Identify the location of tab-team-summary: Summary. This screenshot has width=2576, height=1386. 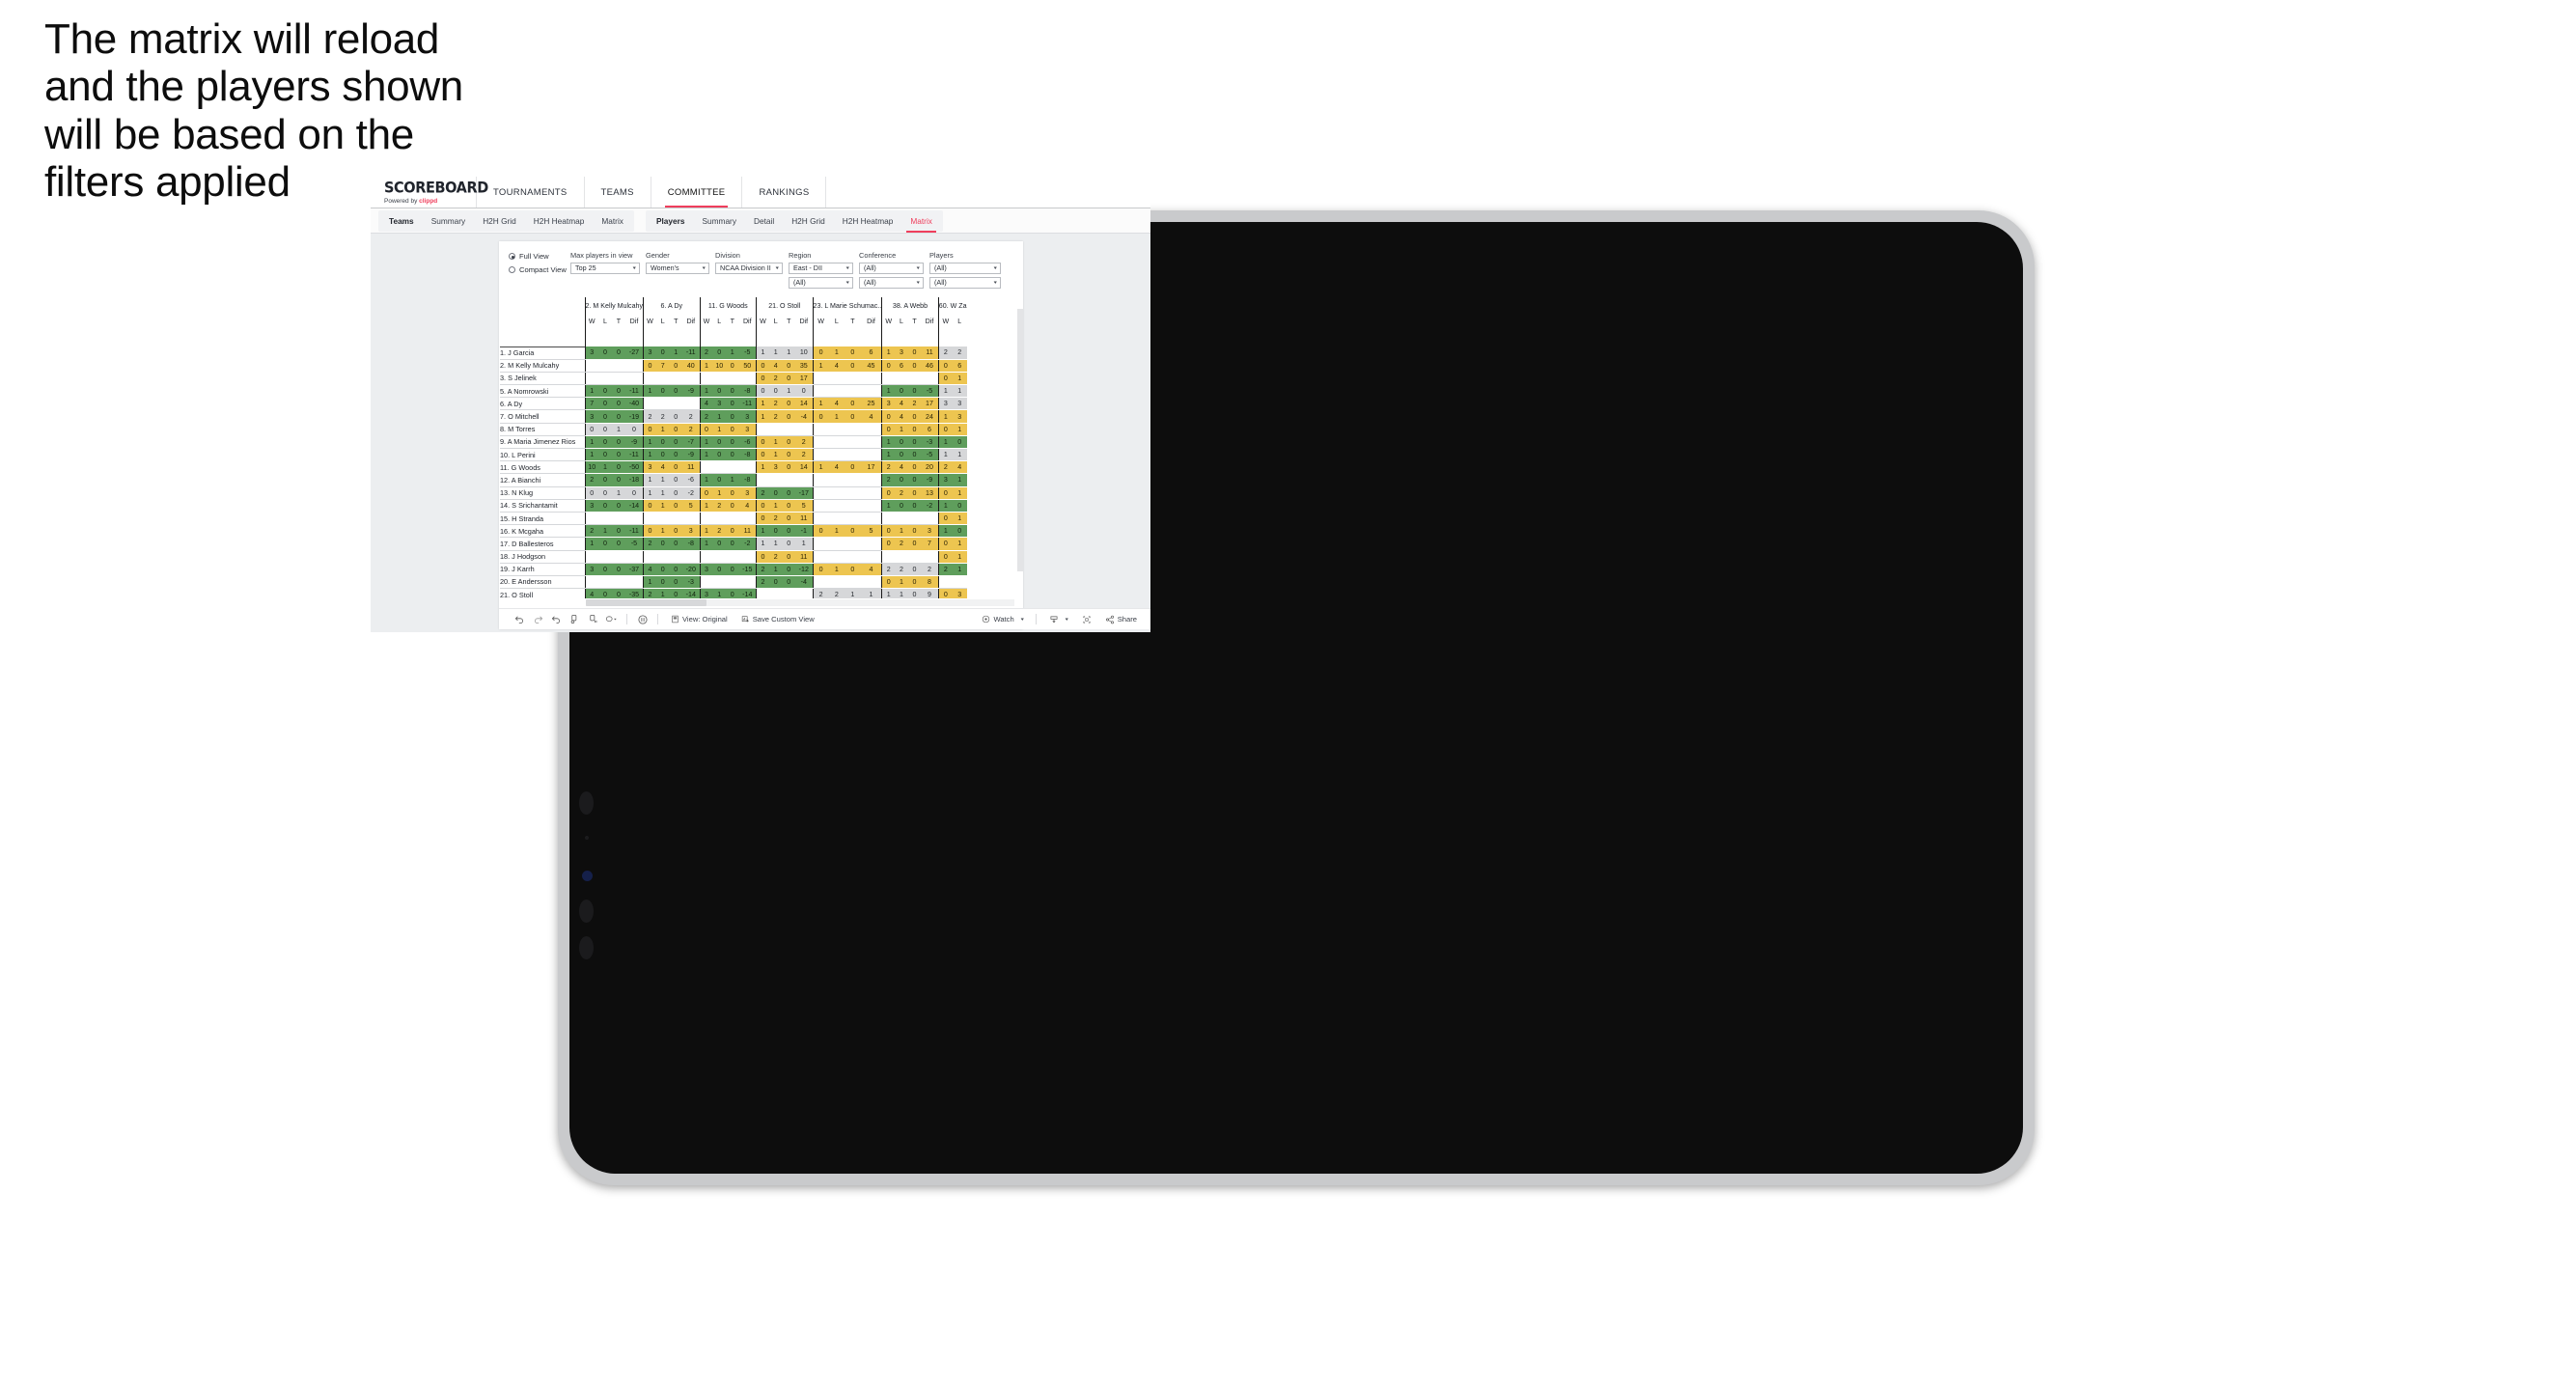
(449, 221).